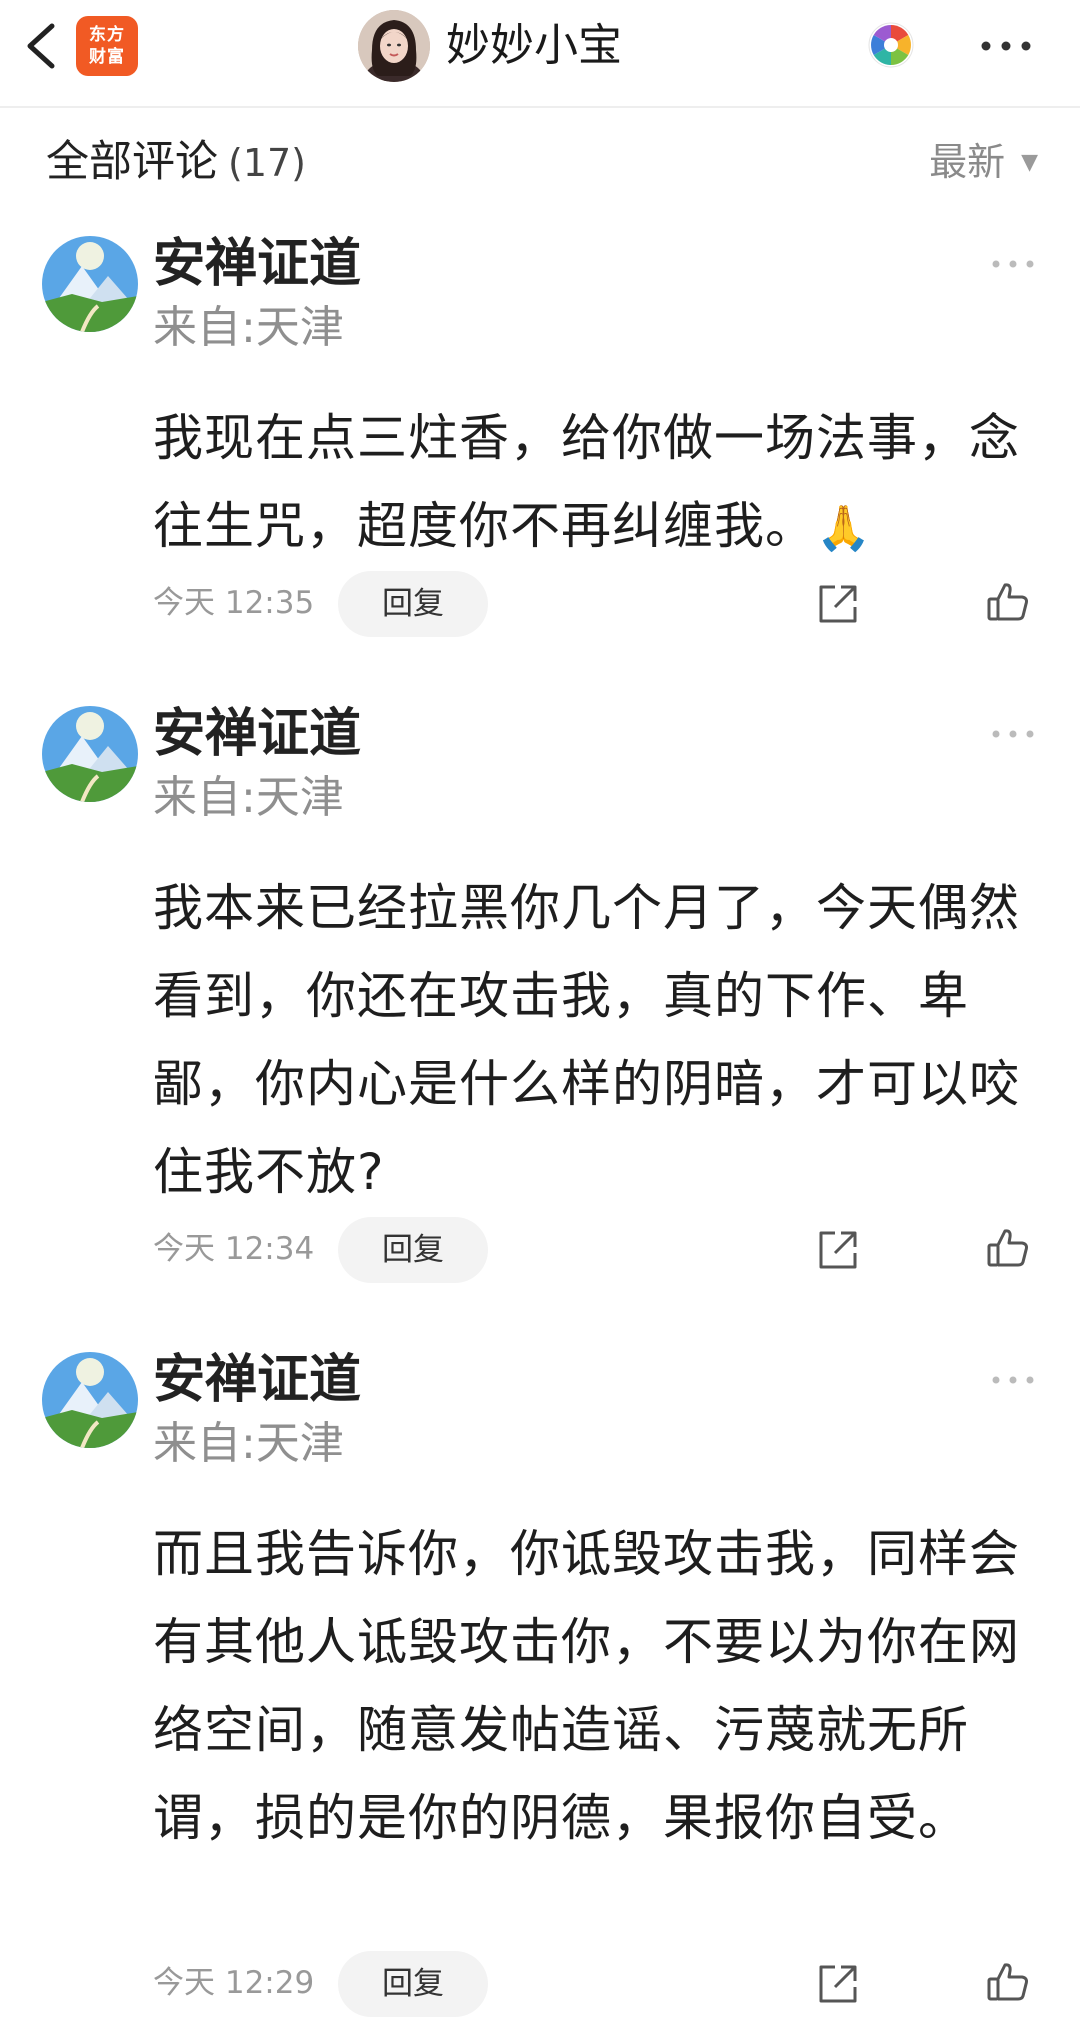  I want to click on author-name: 妙妙小宝, so click(534, 46).